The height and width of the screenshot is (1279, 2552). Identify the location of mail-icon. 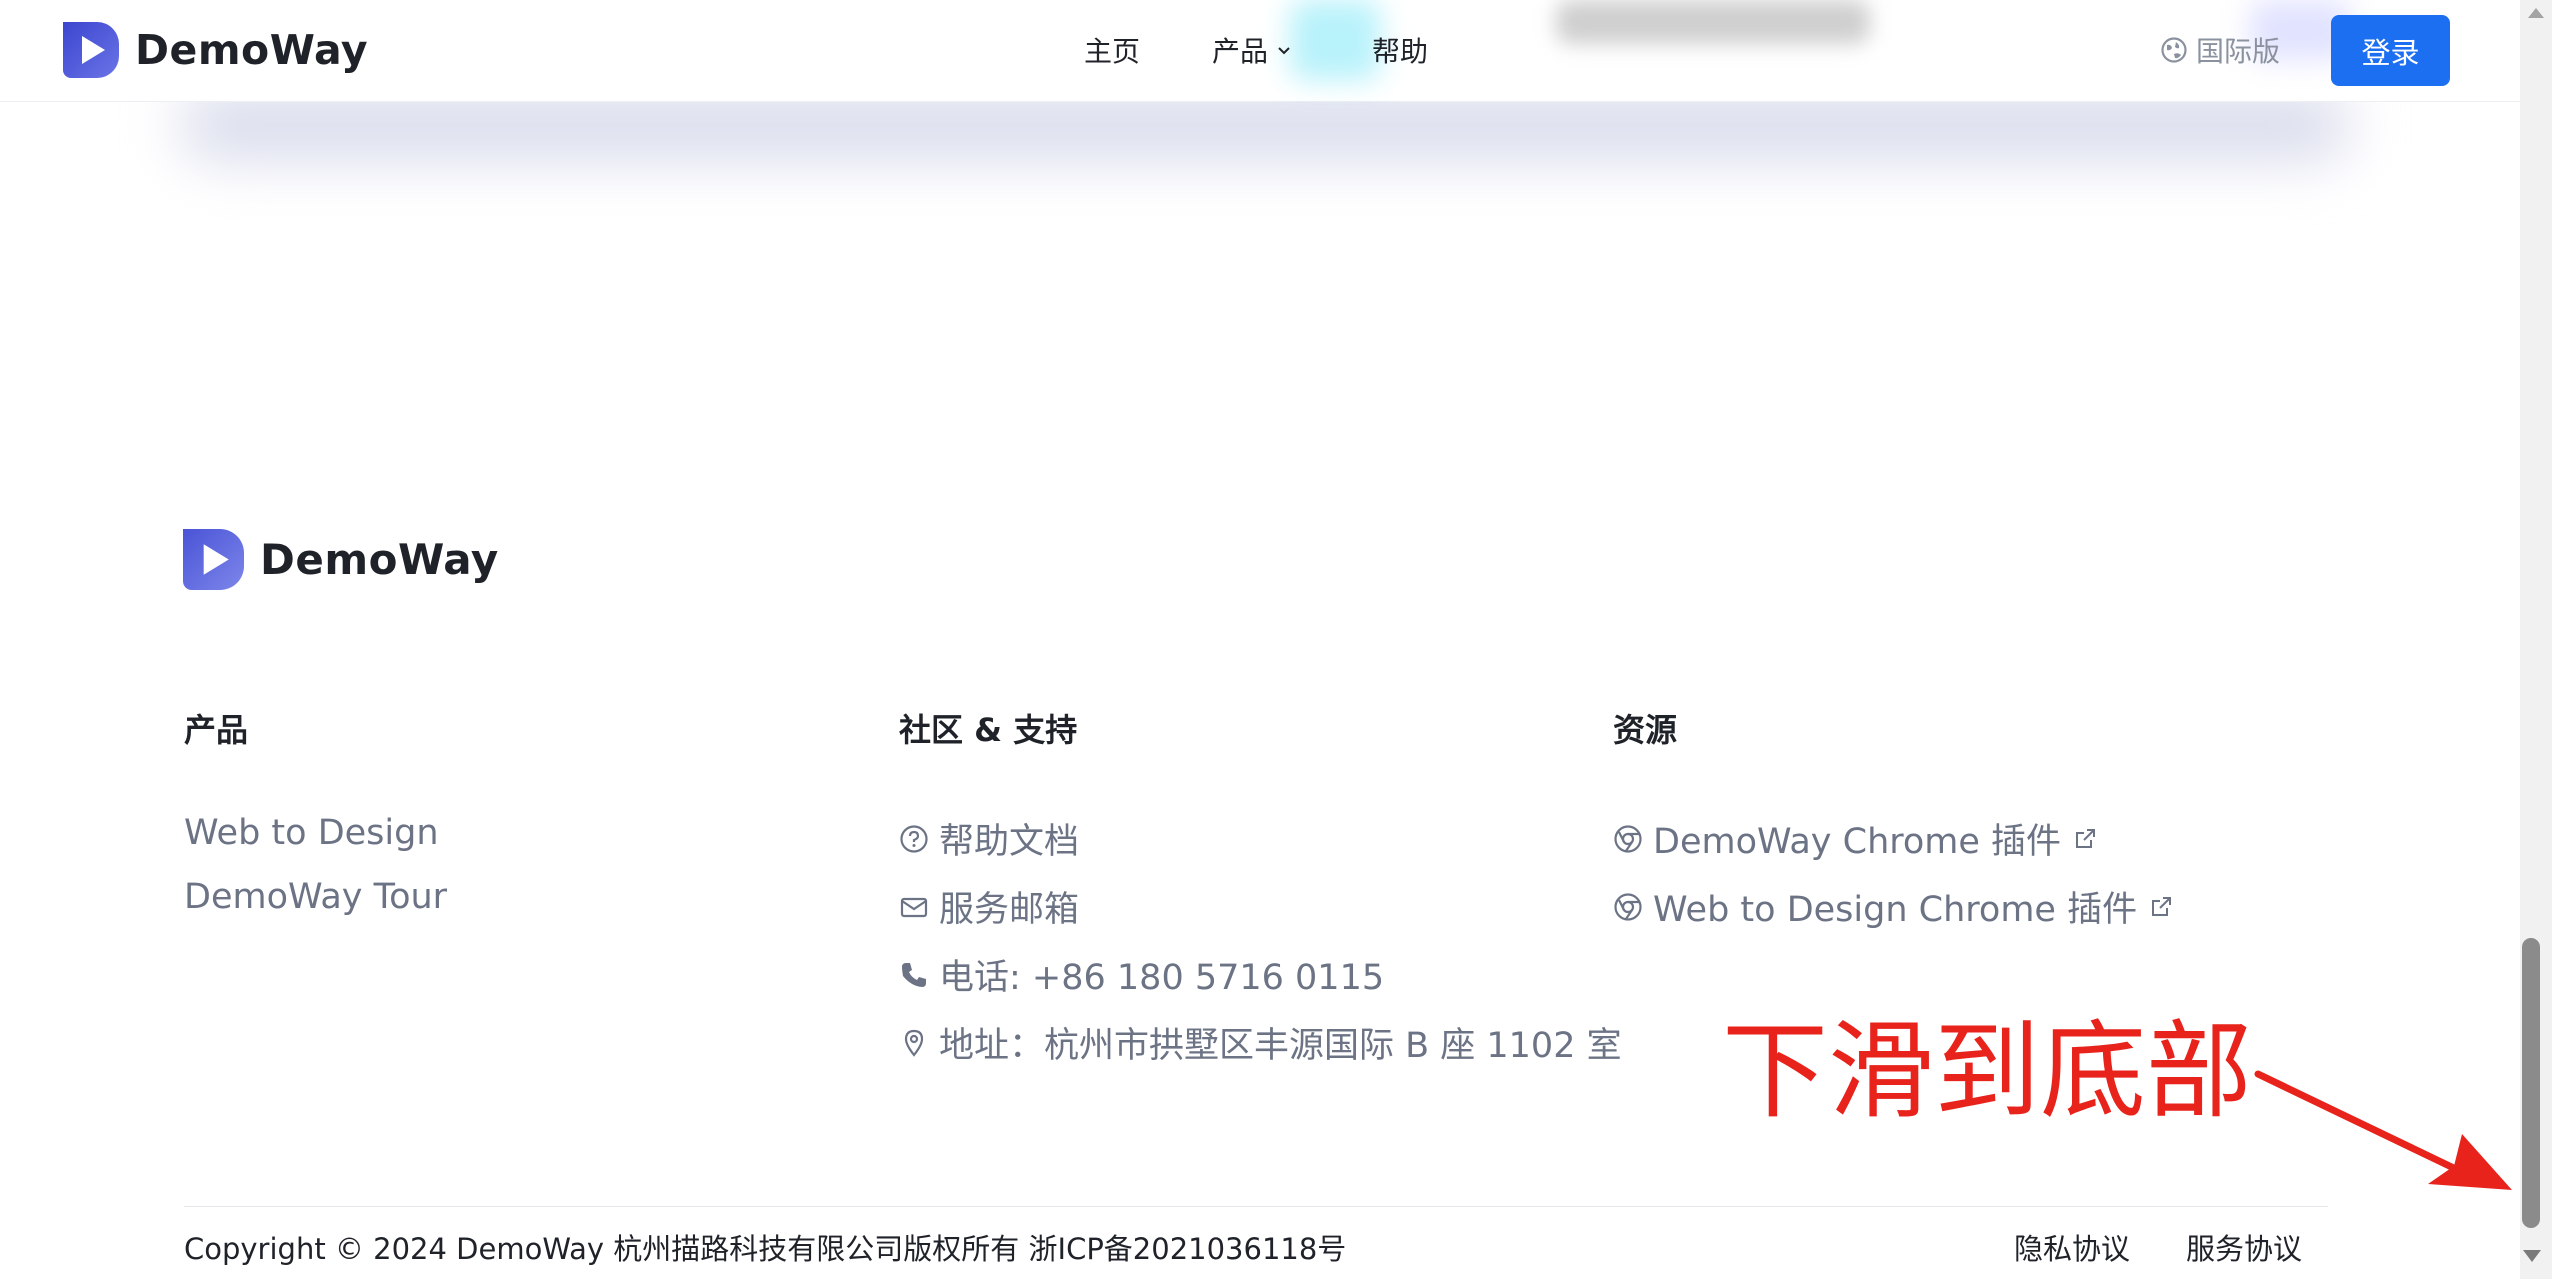
(914, 907).